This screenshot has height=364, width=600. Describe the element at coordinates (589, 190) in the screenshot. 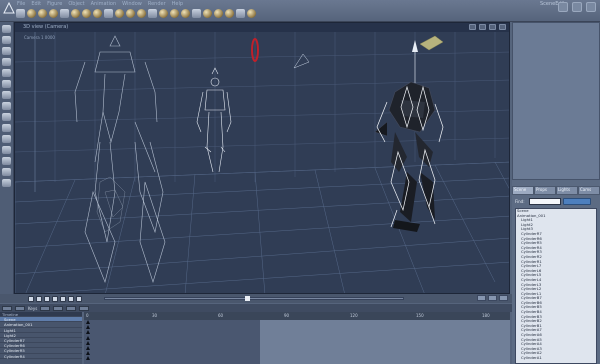

I see `tab-cams: Cams` at that location.